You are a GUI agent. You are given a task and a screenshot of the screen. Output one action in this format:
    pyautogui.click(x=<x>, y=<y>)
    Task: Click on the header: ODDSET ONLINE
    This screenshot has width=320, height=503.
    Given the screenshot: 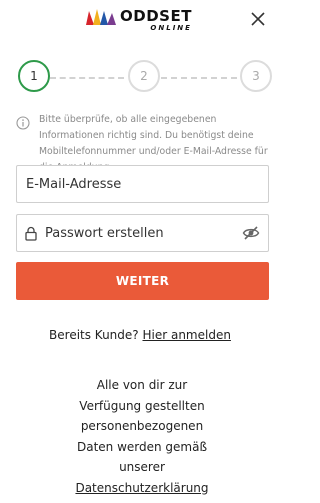 What is the action you would take?
    pyautogui.click(x=140, y=22)
    